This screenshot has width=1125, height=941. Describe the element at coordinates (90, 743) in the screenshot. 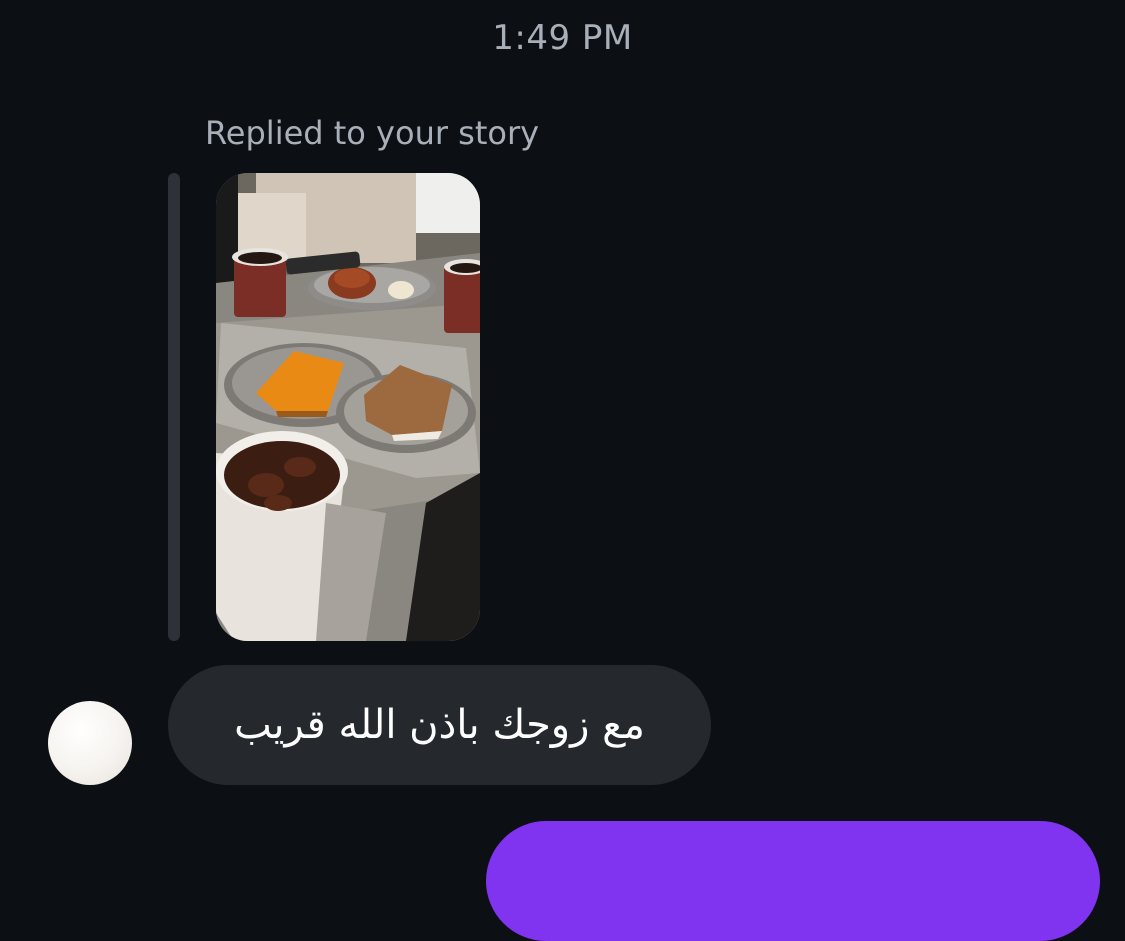

I see `sender-avatar` at that location.